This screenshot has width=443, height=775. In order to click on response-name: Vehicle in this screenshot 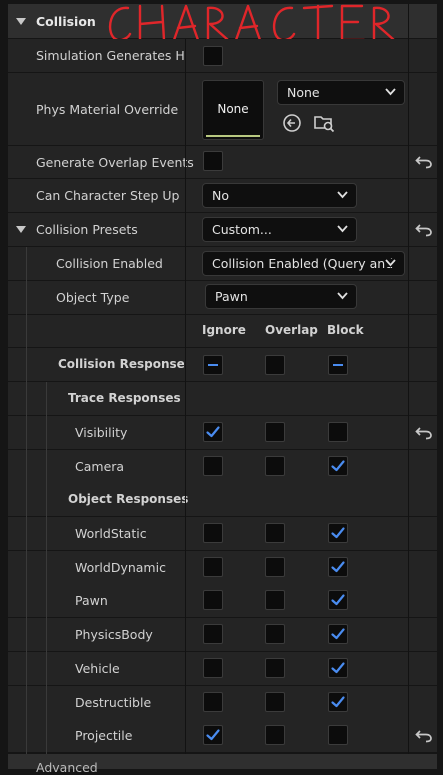, I will do `click(97, 668)`.